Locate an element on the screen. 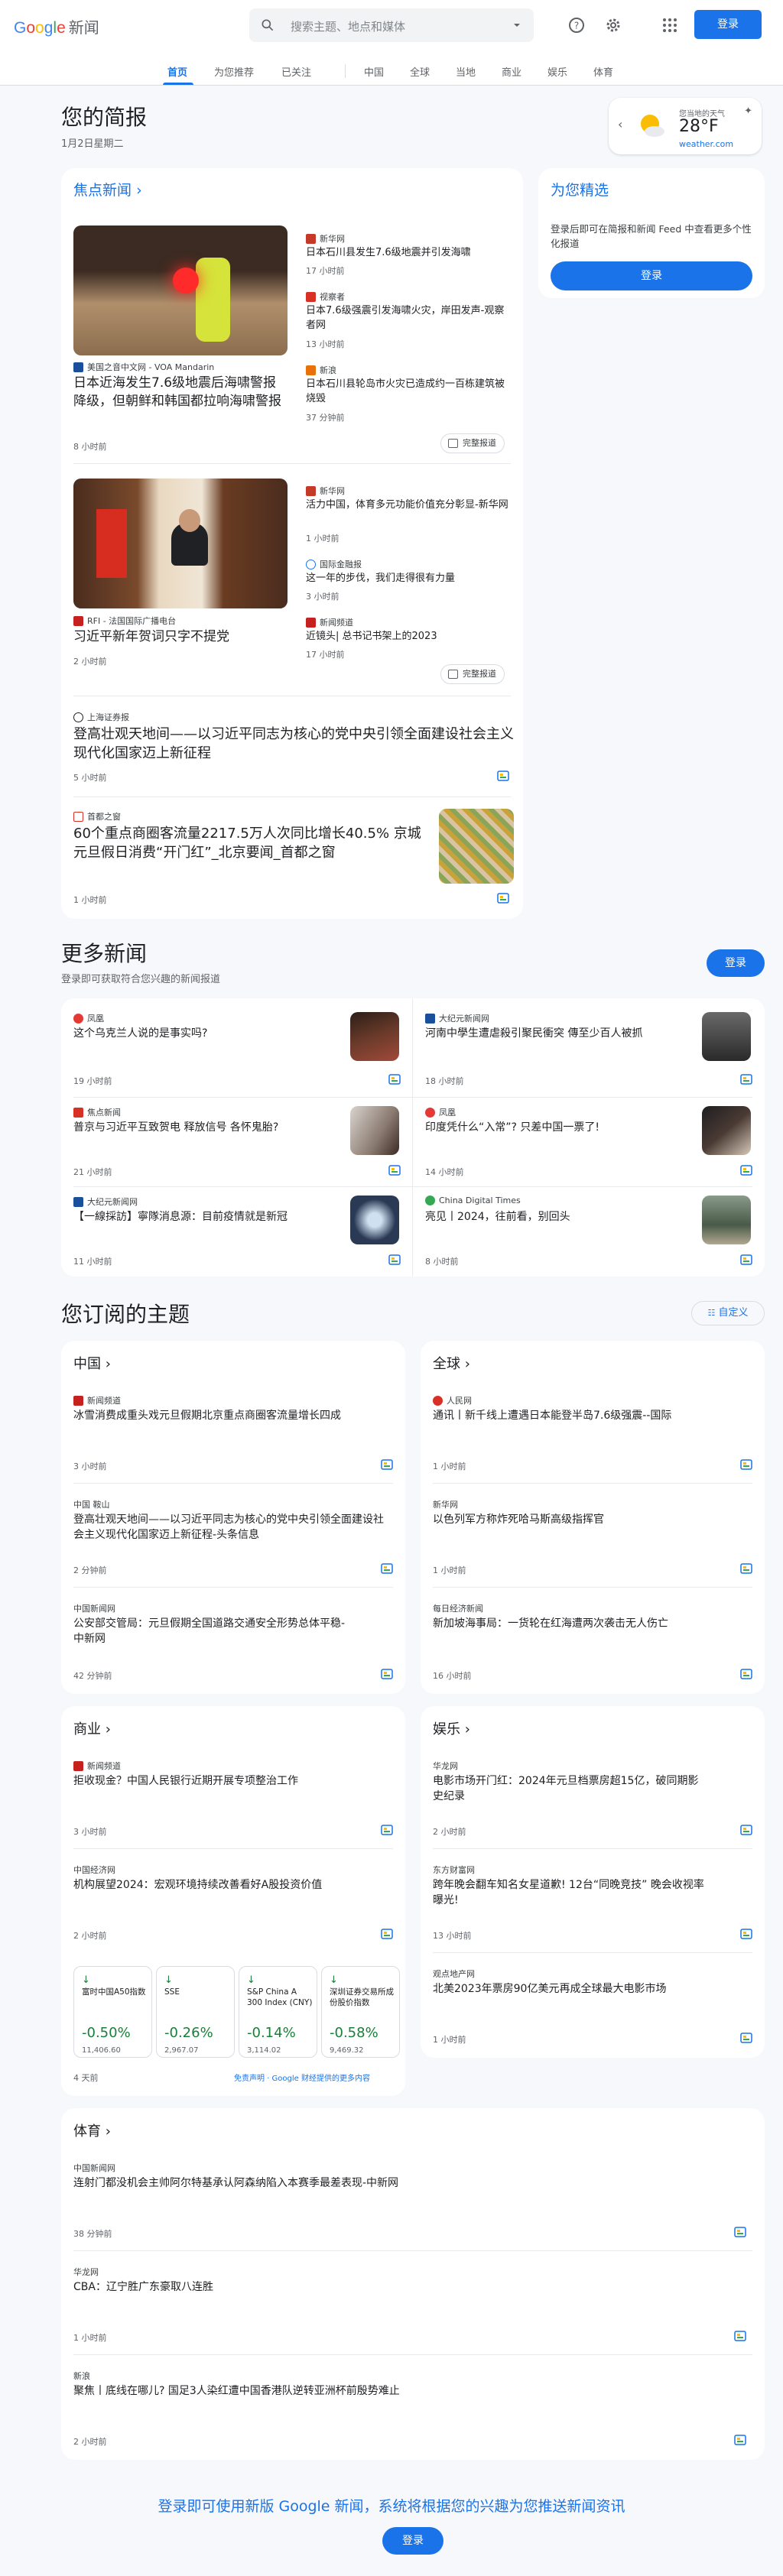 This screenshot has height=2576, width=783. story-title: CBA：辽宁胜广东豪取八连胜 is located at coordinates (402, 2287).